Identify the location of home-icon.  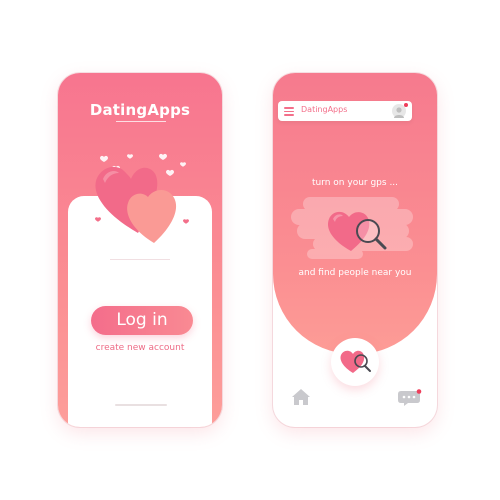
(301, 397).